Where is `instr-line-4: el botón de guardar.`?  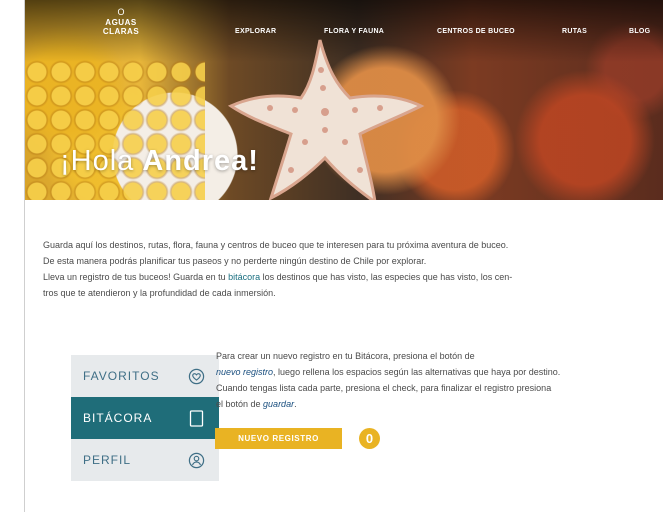 instr-line-4: el botón de guardar. is located at coordinates (426, 404).